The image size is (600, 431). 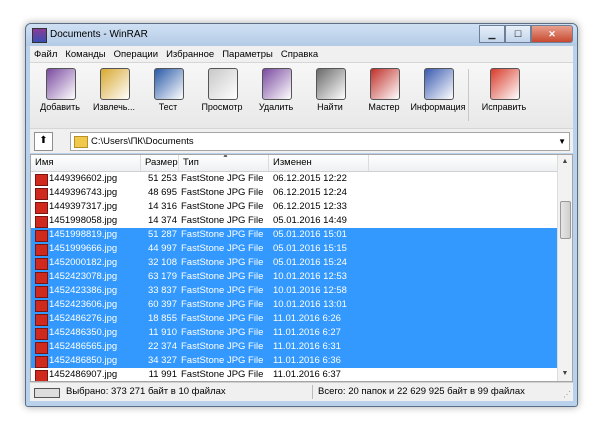 I want to click on wizard-icon, so click(x=385, y=84).